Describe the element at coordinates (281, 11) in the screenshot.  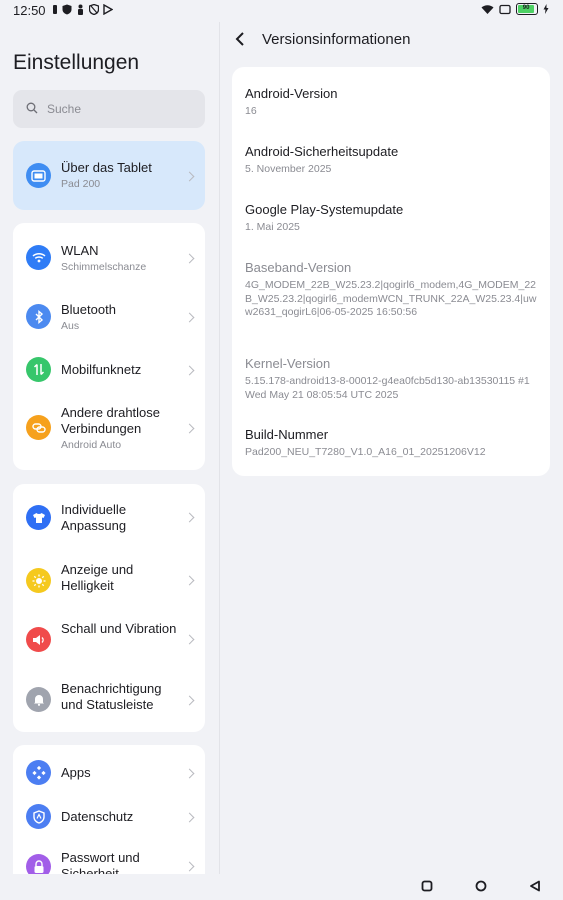
I see `status-bar: 12:50 90` at that location.